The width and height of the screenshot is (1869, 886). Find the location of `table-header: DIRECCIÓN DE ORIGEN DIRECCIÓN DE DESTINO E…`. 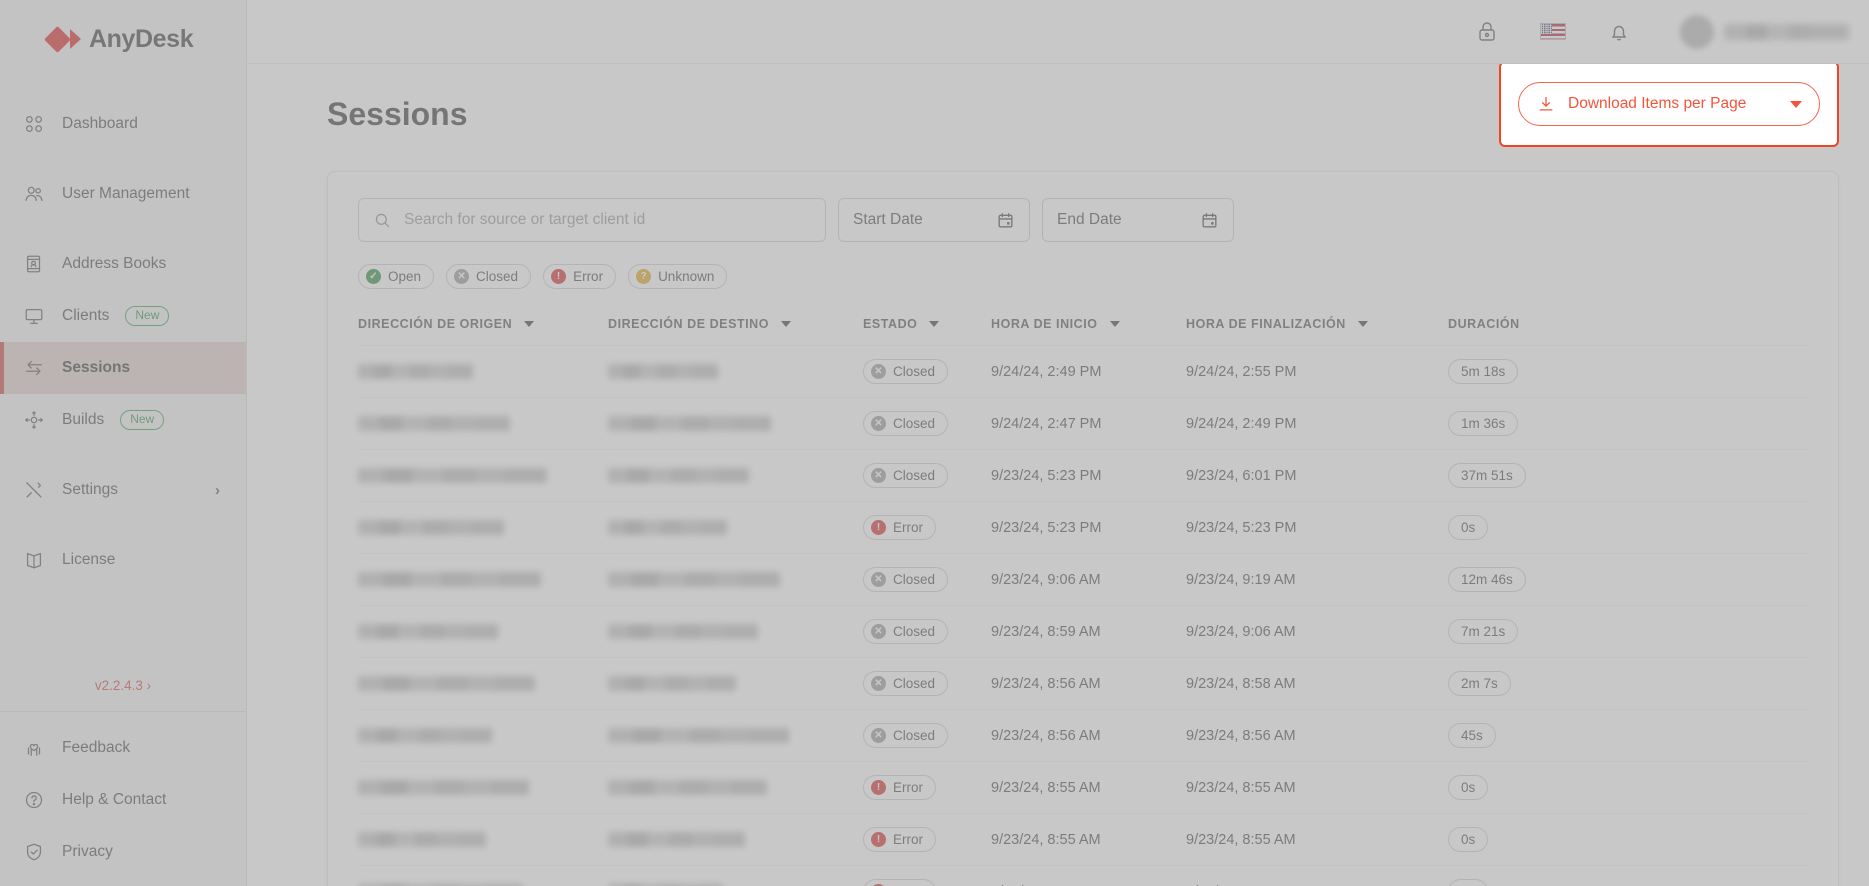

table-header: DIRECCIÓN DE ORIGEN DIRECCIÓN DE DESTINO E… is located at coordinates (1083, 326).